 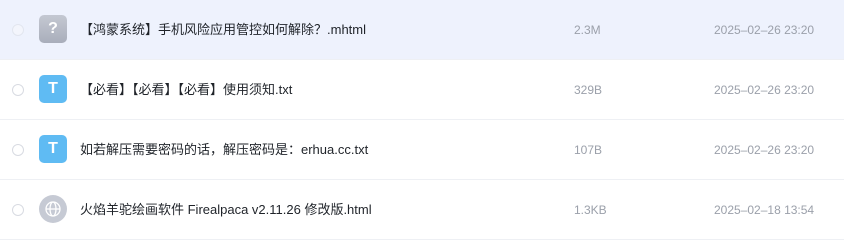 What do you see at coordinates (590, 210) in the screenshot?
I see `file-size: 1.3KB` at bounding box center [590, 210].